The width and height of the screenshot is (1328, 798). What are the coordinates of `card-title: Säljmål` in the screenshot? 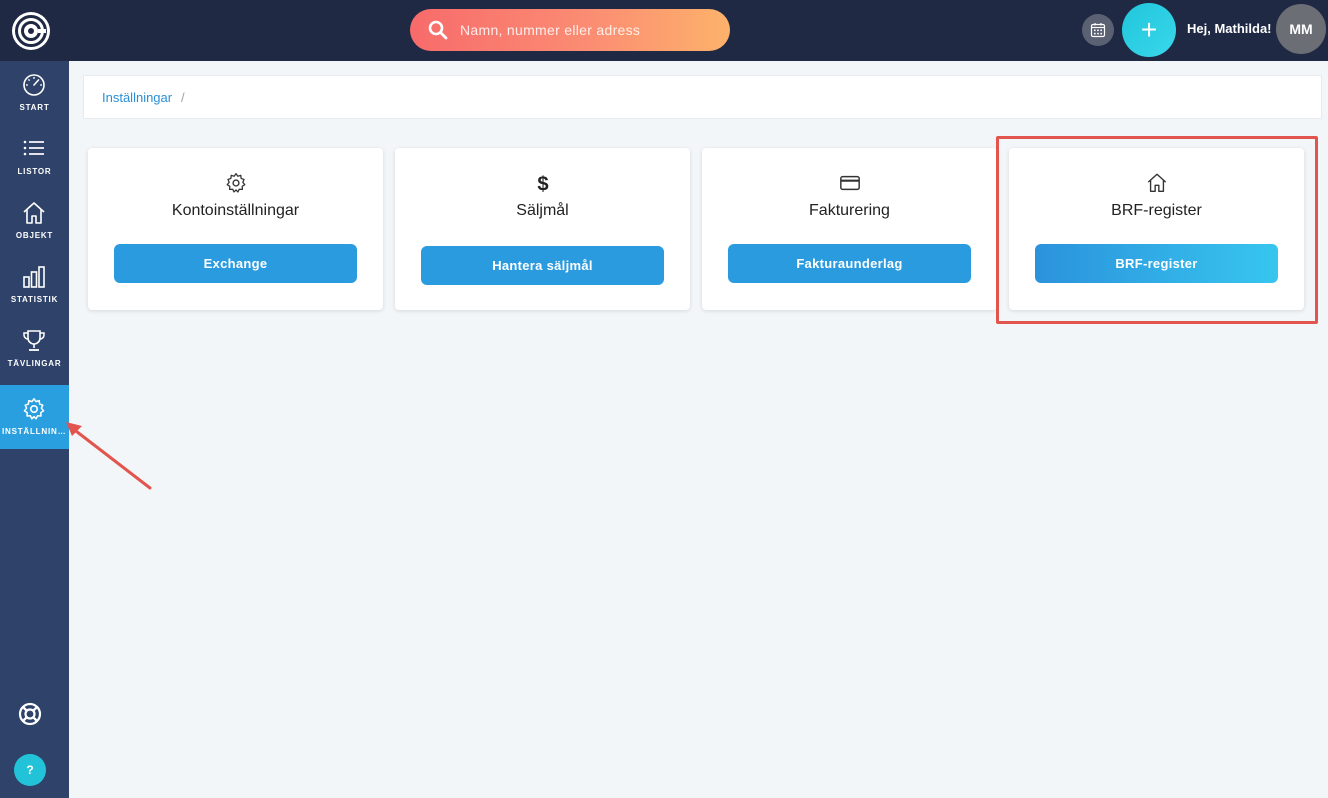 It's located at (542, 210).